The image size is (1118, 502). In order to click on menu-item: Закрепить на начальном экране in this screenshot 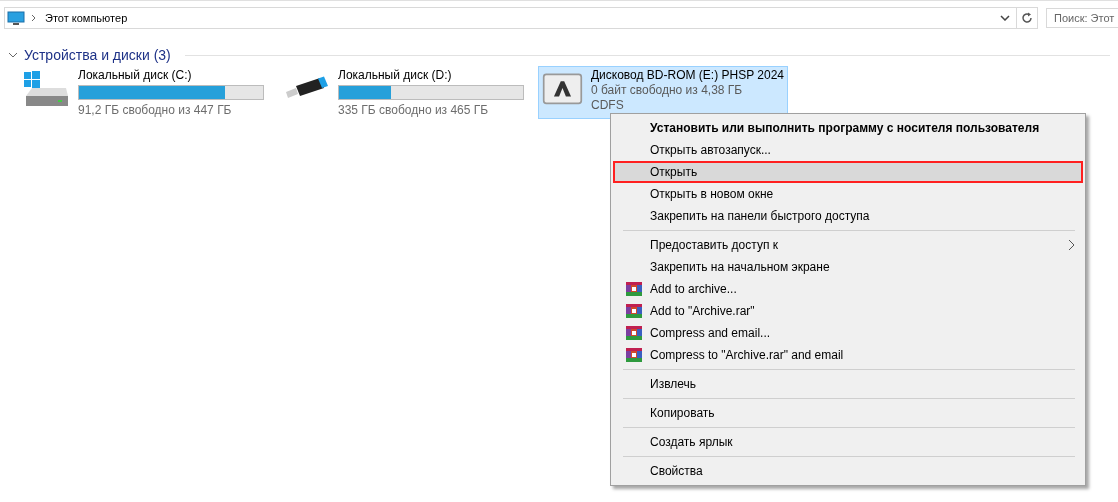, I will do `click(848, 267)`.